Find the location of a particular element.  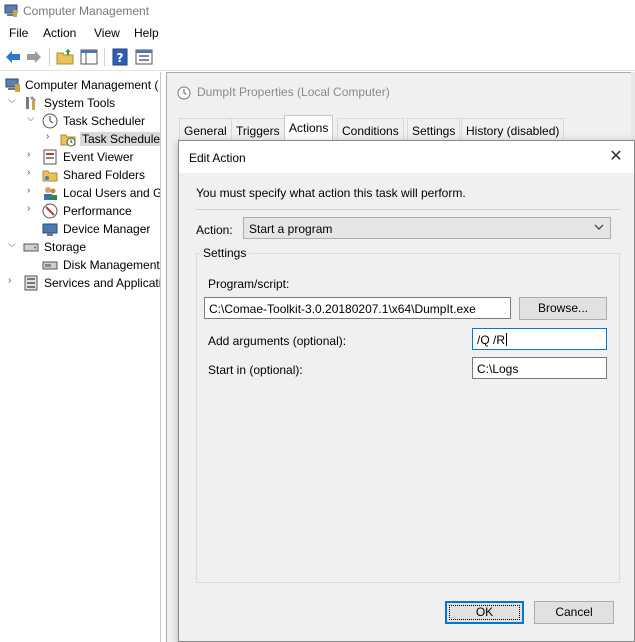

tree-item-shared-folders: › Shared Folders is located at coordinates (80, 175).